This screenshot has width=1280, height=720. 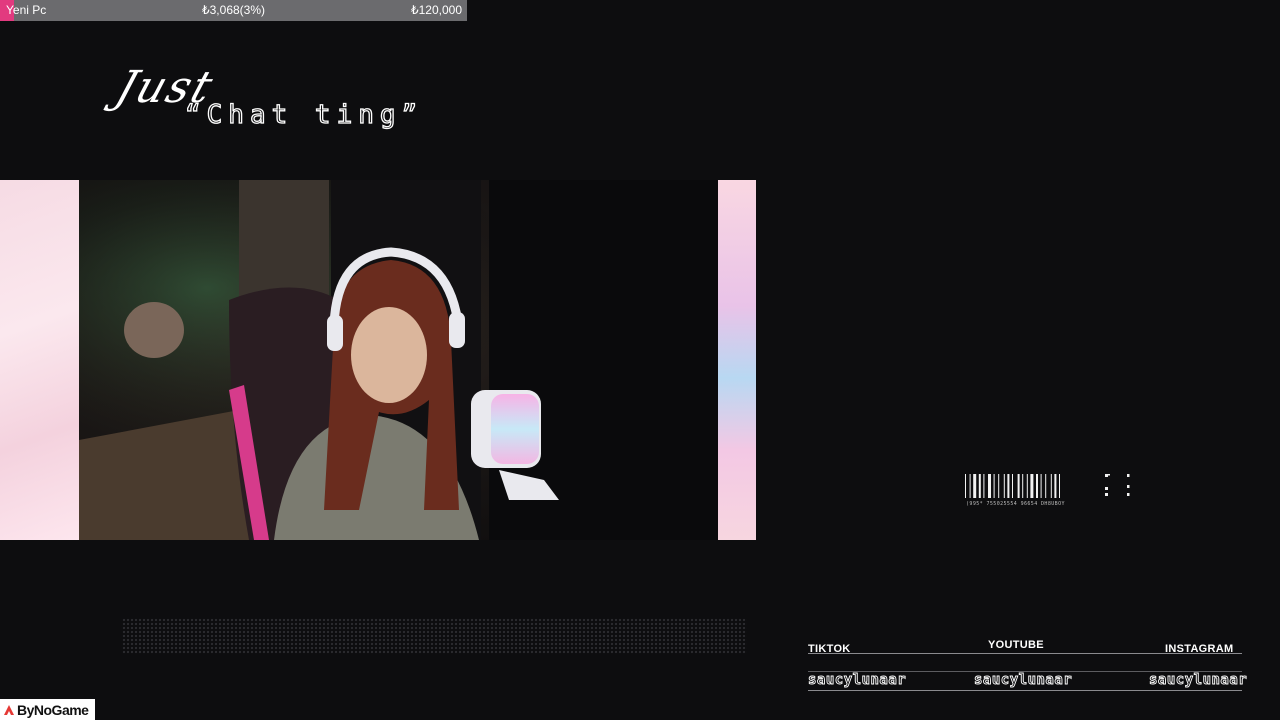 I want to click on bynogame-watermark: ByNoGame, so click(x=47, y=709).